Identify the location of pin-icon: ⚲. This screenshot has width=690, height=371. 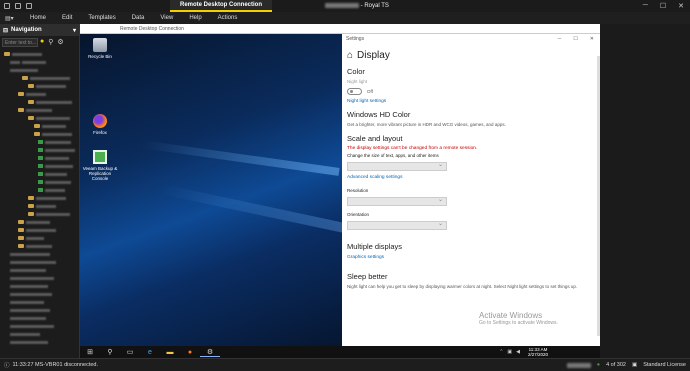
(50, 42).